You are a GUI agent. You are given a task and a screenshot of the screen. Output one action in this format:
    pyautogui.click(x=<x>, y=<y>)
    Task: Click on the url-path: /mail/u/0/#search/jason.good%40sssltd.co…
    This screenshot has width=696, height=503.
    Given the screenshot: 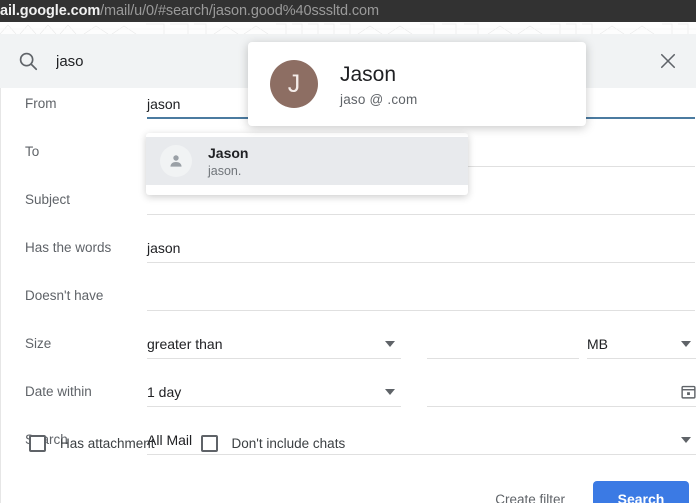 What is the action you would take?
    pyautogui.click(x=239, y=11)
    